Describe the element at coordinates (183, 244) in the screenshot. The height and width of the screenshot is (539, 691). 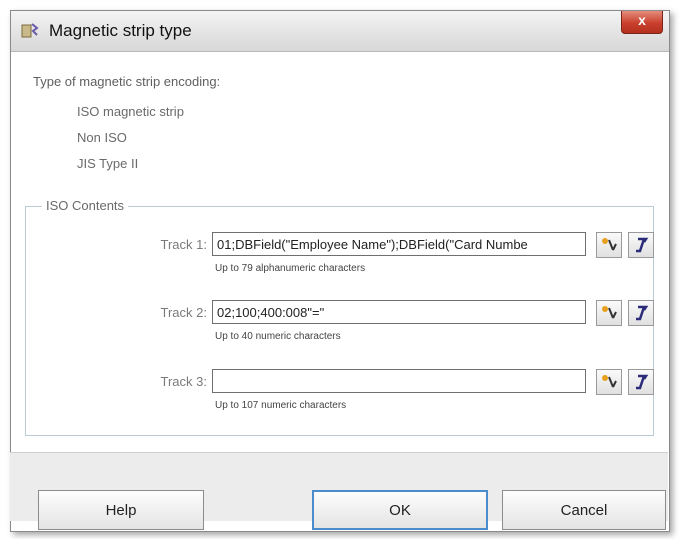
I see `track-1-label: Track 1:` at that location.